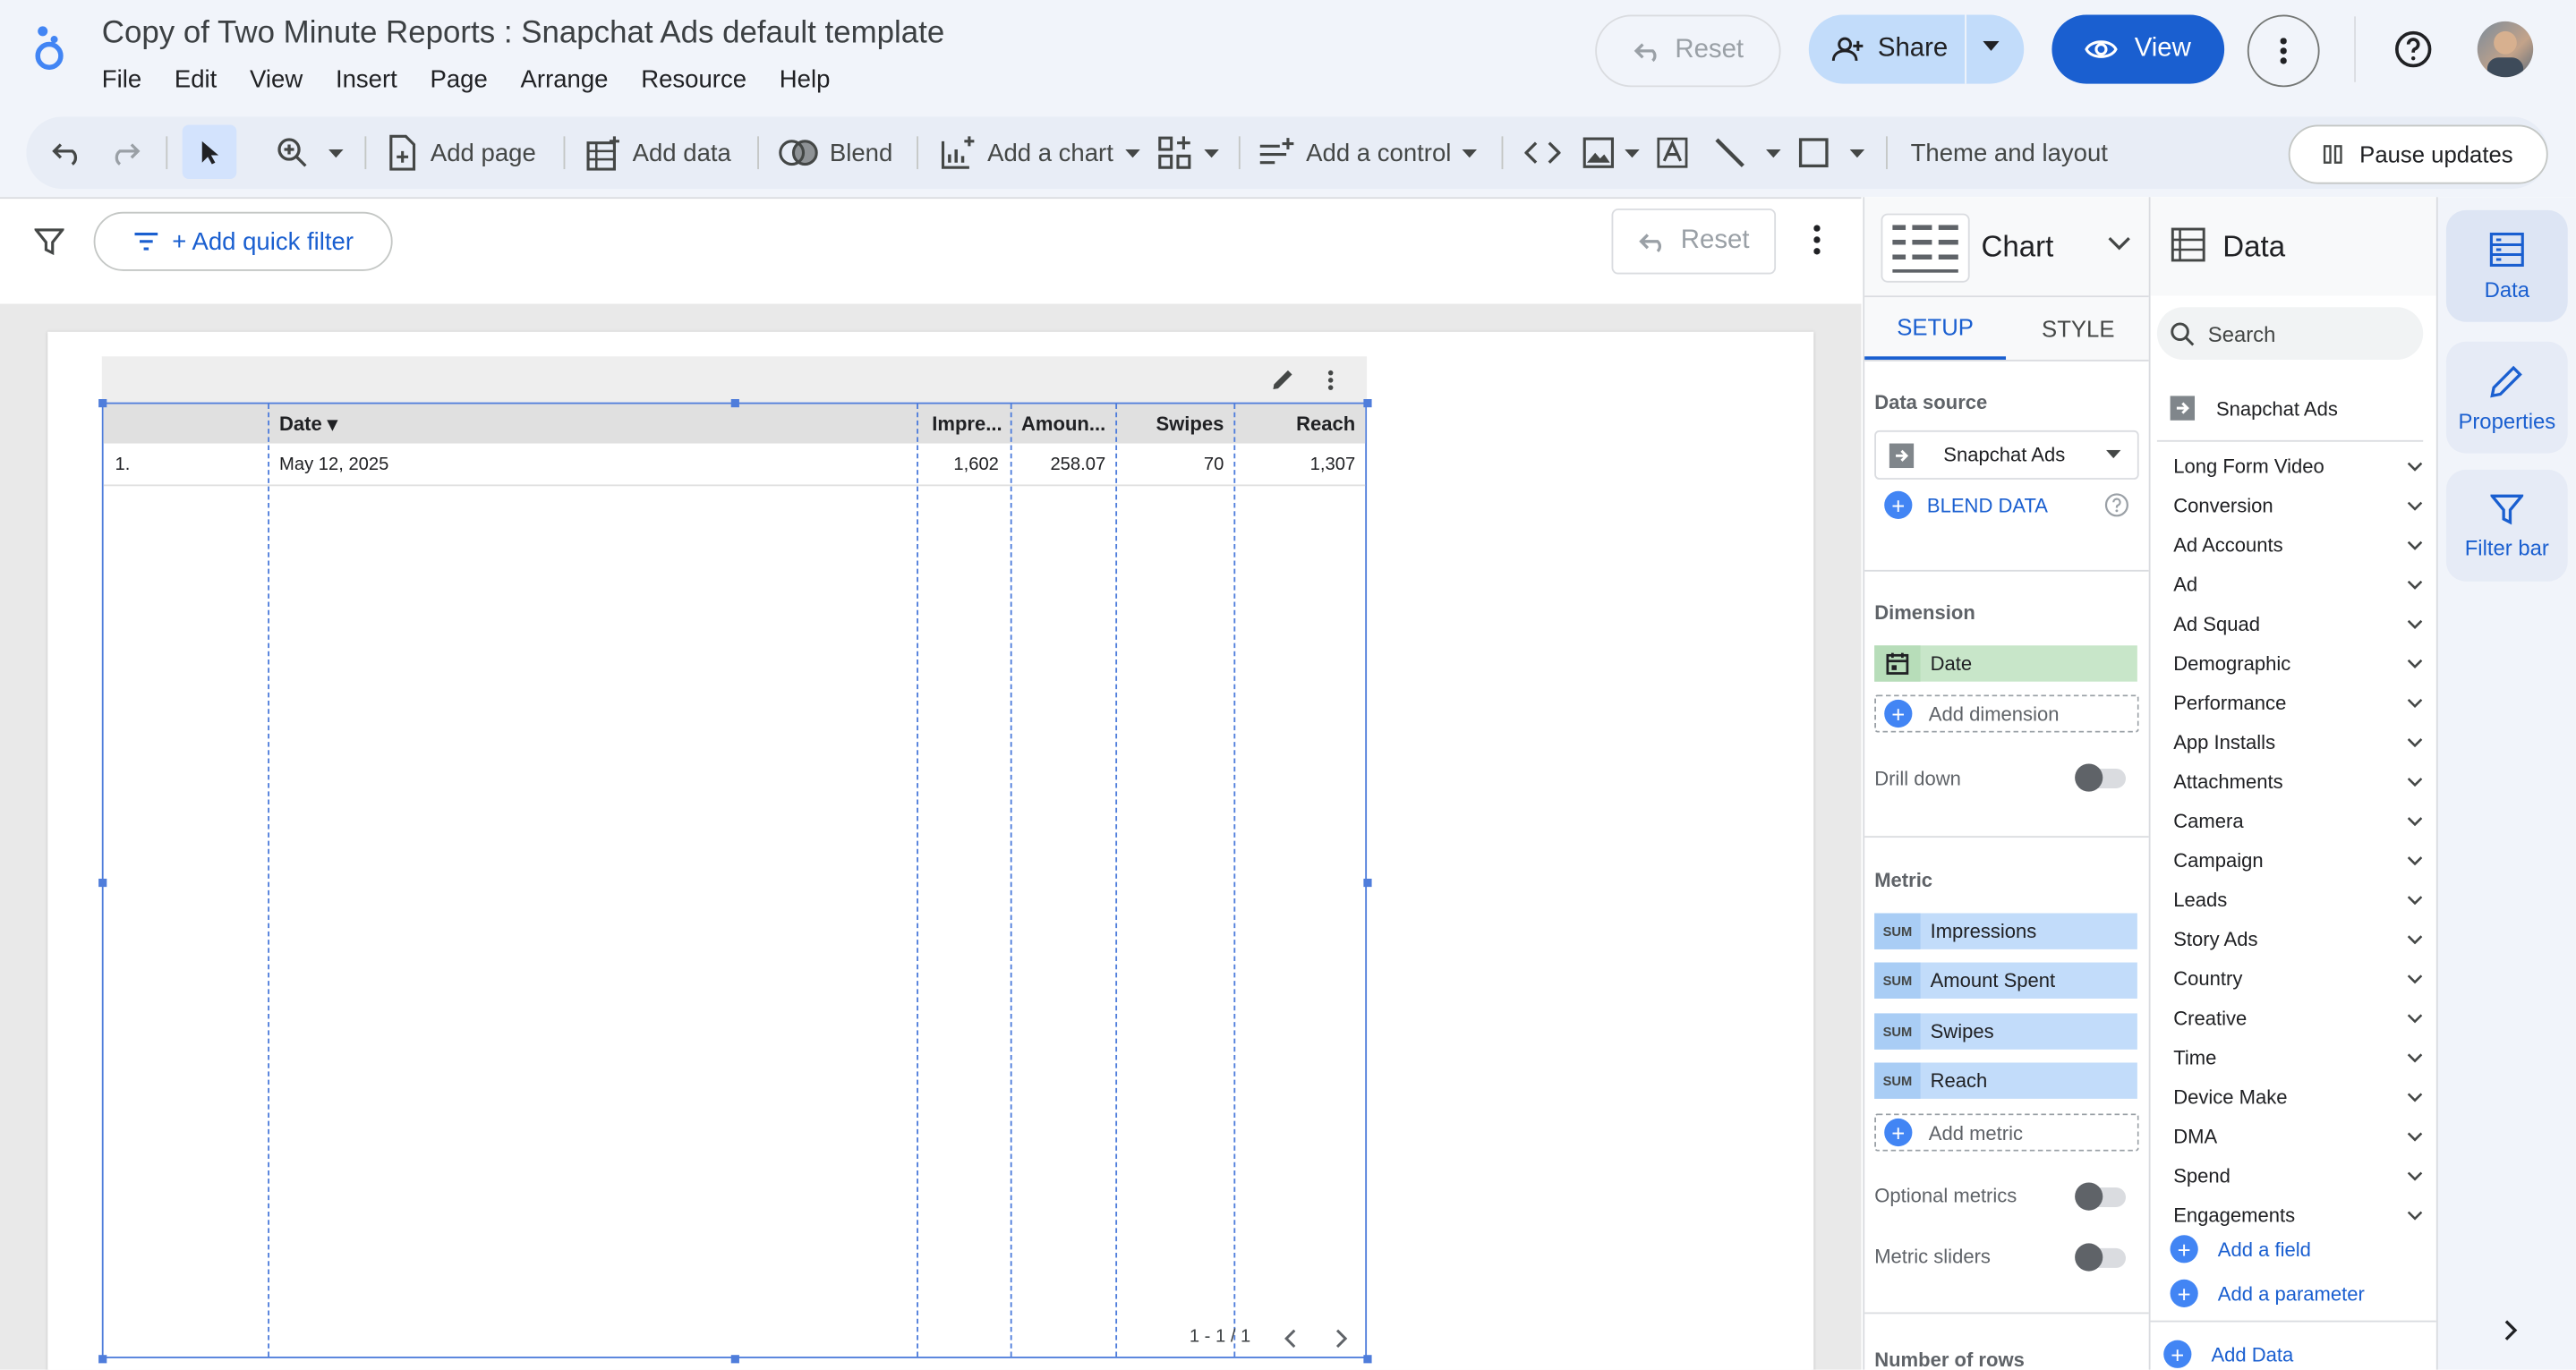 The width and height of the screenshot is (2576, 1370). Describe the element at coordinates (2006, 1132) in the screenshot. I see `add-metric-button: + Add metric` at that location.